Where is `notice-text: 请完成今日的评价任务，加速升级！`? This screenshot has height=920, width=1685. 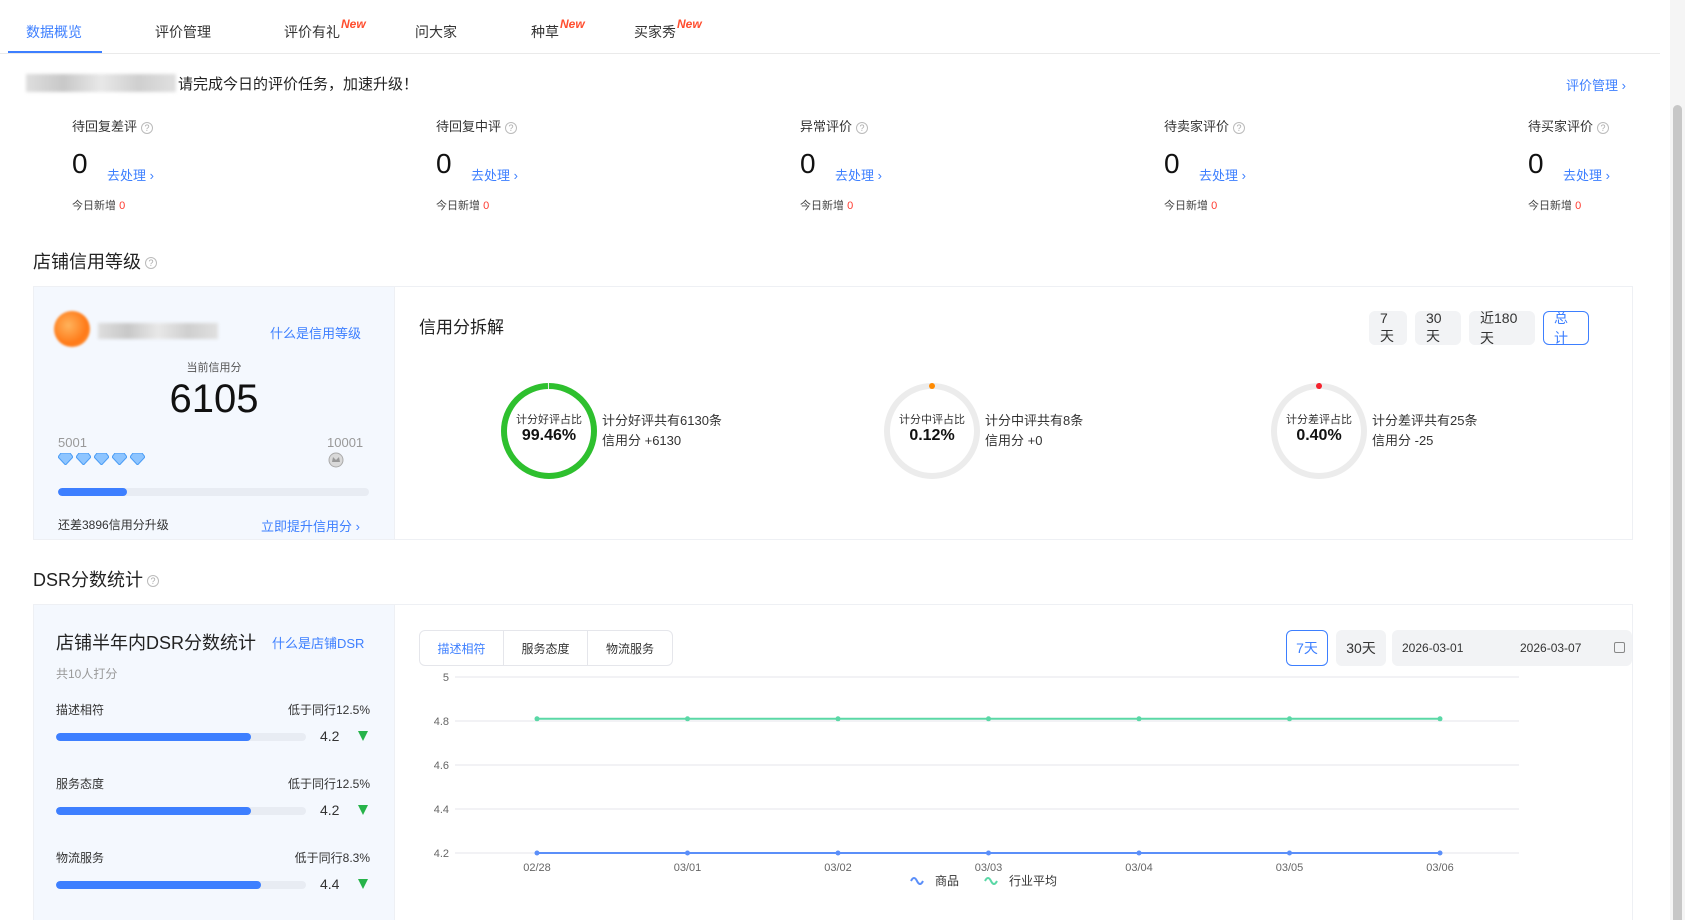
notice-text: 请完成今日的评价任务，加速升级！ is located at coordinates (298, 84).